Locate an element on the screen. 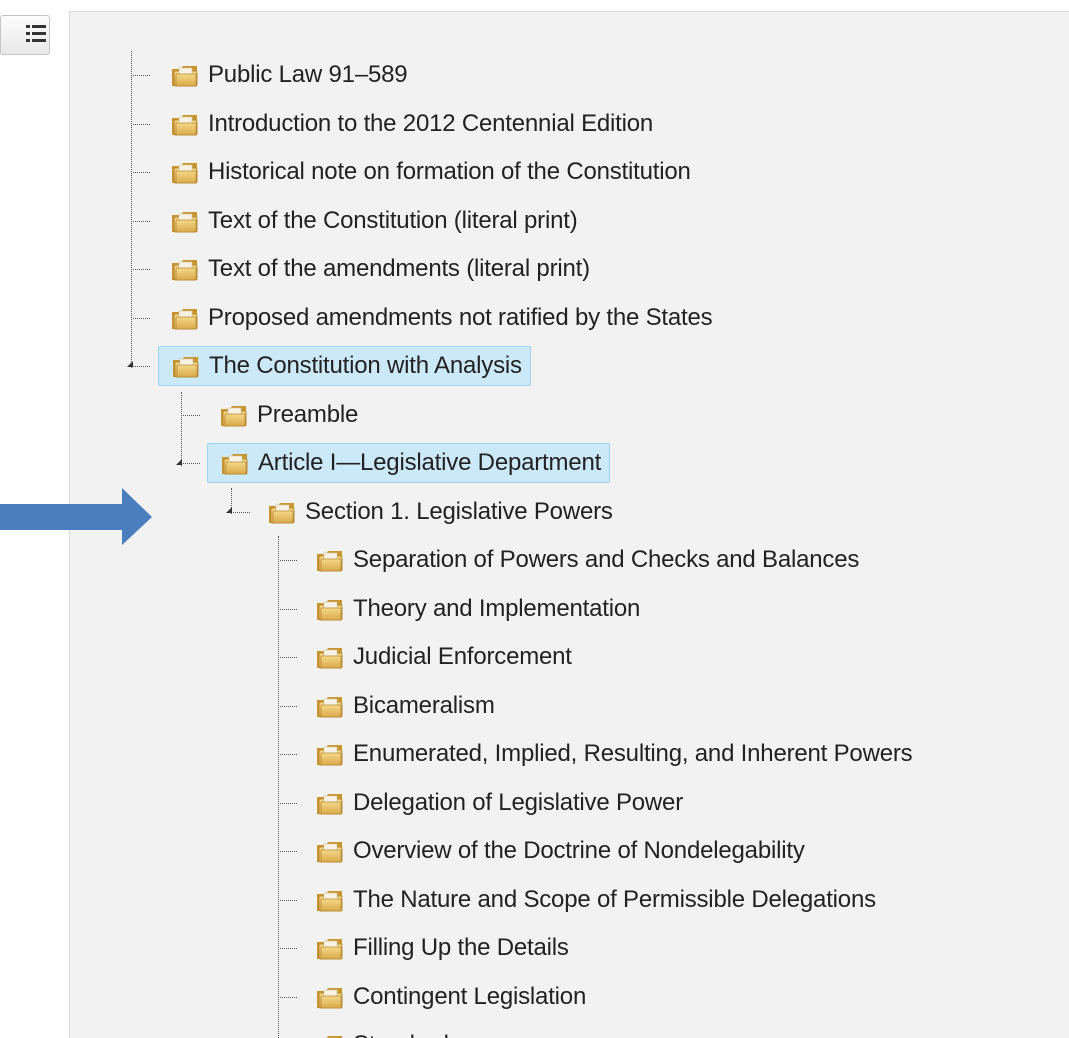 The width and height of the screenshot is (1069, 1038). tree-item-section-child: Bicameralism is located at coordinates (403, 706).